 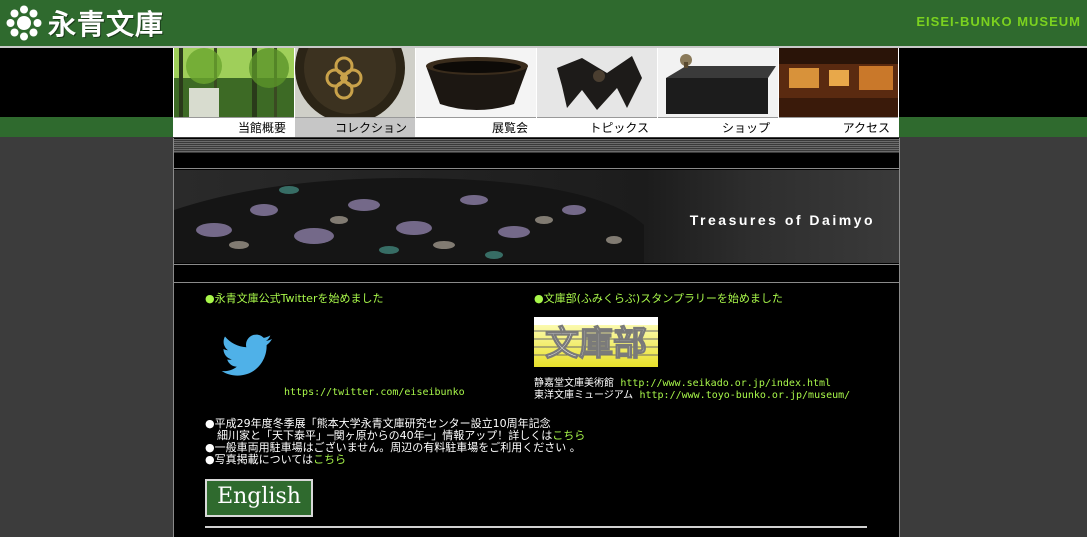 I want to click on seikado-url-link: http://www.seikado.or.jp/index.html, so click(x=725, y=383).